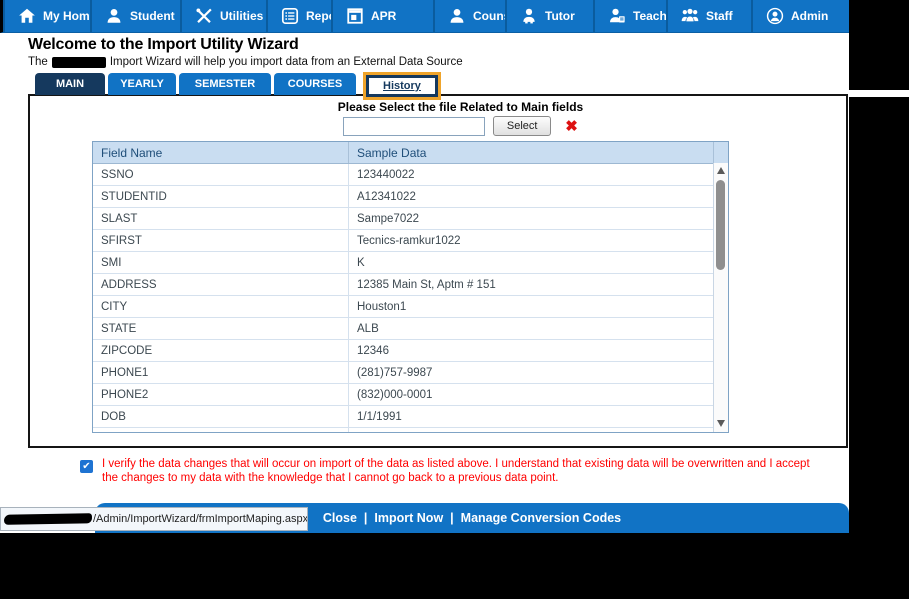  I want to click on field-name-cell: SMI, so click(221, 262).